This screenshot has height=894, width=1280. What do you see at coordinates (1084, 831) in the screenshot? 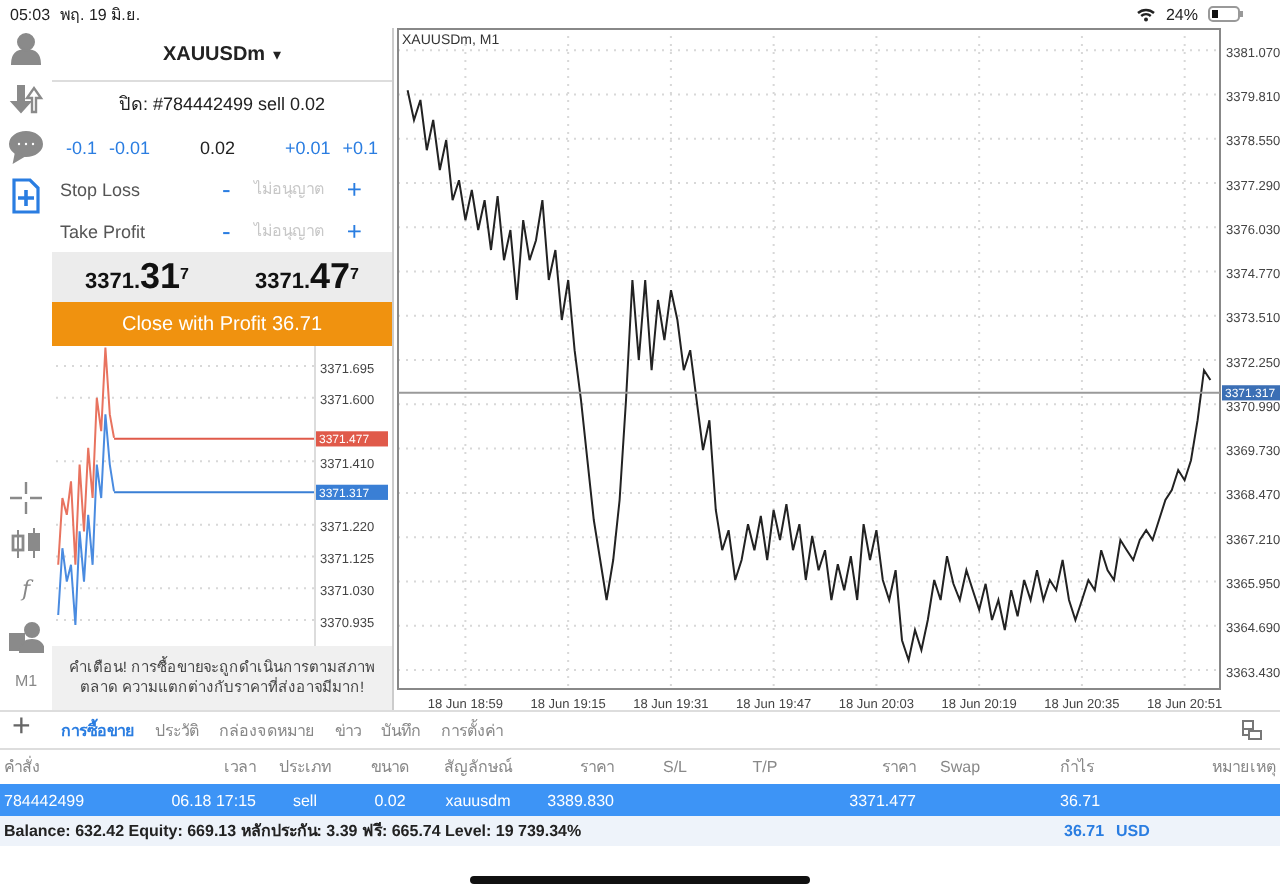
I see `total-profit: 36.71` at bounding box center [1084, 831].